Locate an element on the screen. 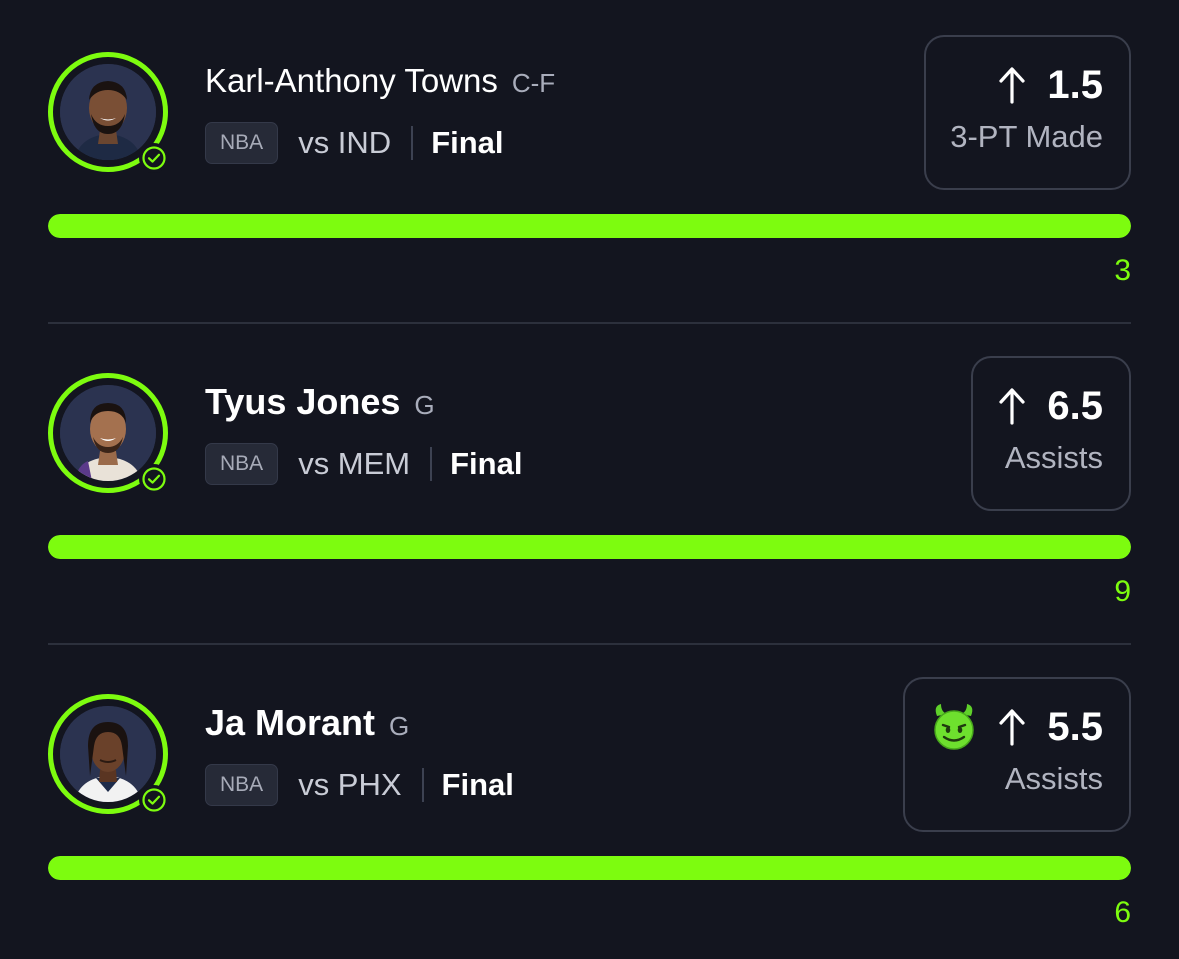 The width and height of the screenshot is (1179, 959). game-meta: NBA vs MEM Final is located at coordinates (364, 464).